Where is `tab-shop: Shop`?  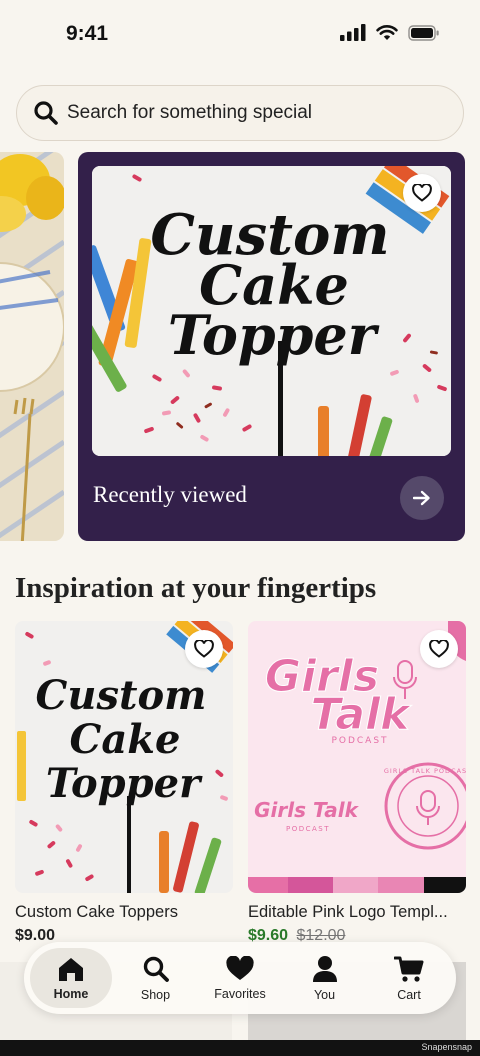 tab-shop: Shop is located at coordinates (156, 978).